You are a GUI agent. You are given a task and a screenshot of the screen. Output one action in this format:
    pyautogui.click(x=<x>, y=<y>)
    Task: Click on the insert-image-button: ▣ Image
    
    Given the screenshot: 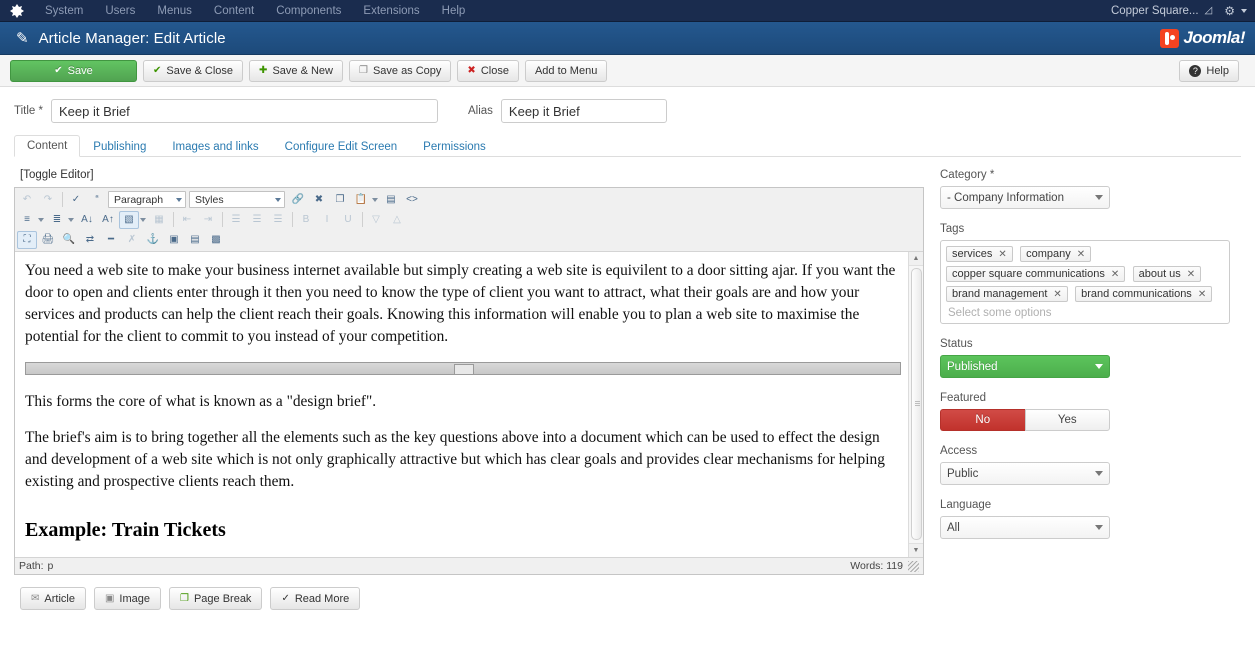 What is the action you would take?
    pyautogui.click(x=127, y=598)
    